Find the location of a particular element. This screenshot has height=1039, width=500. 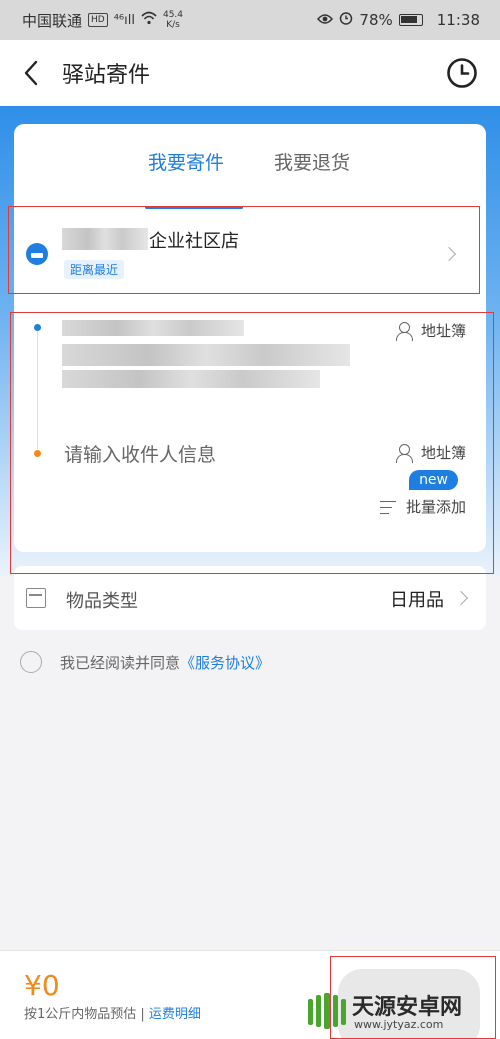

goods-type-label: 物品类型 is located at coordinates (102, 601).